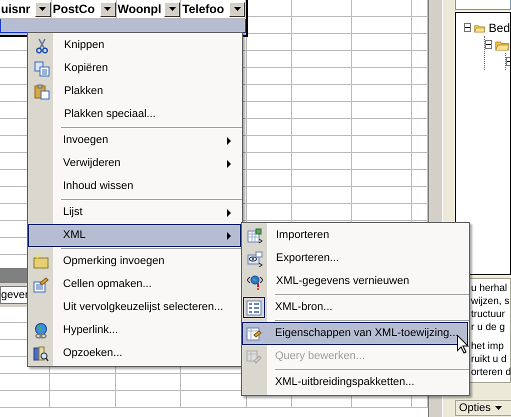 The height and width of the screenshot is (417, 511). I want to click on menu-item: Lijst, so click(134, 212).